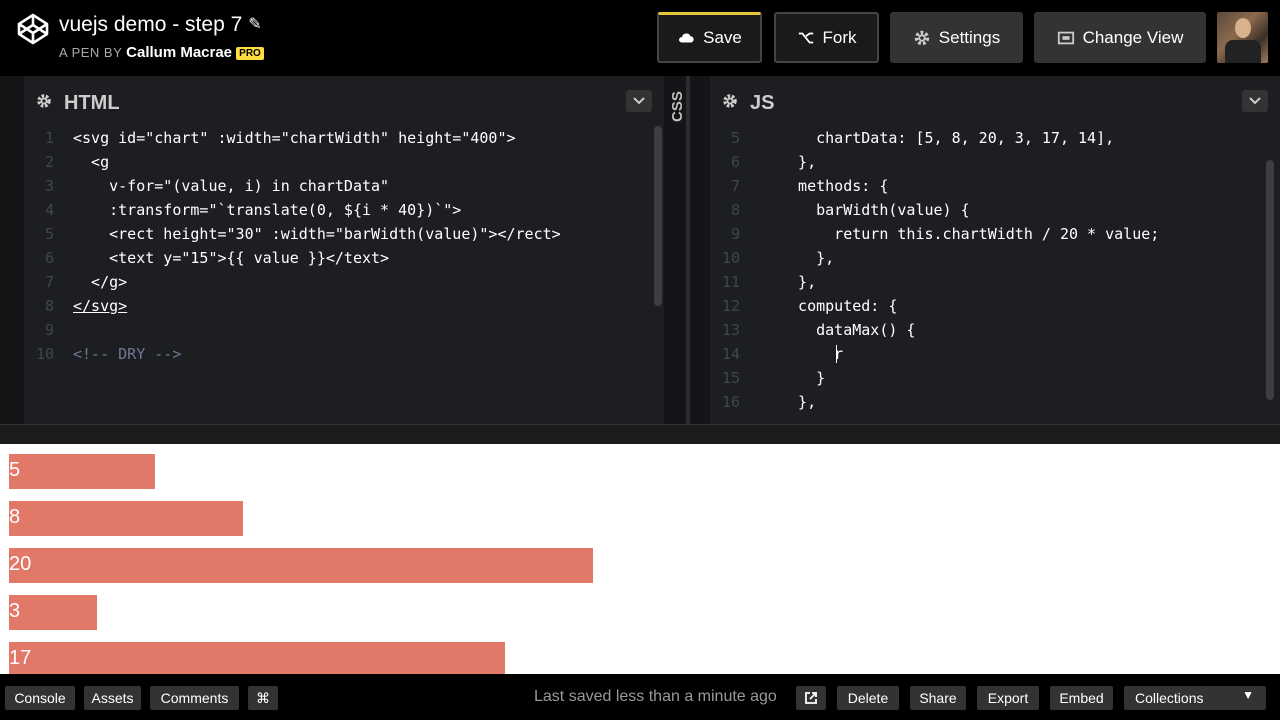  Describe the element at coordinates (100, 306) in the screenshot. I see `code-text: </svg>` at that location.